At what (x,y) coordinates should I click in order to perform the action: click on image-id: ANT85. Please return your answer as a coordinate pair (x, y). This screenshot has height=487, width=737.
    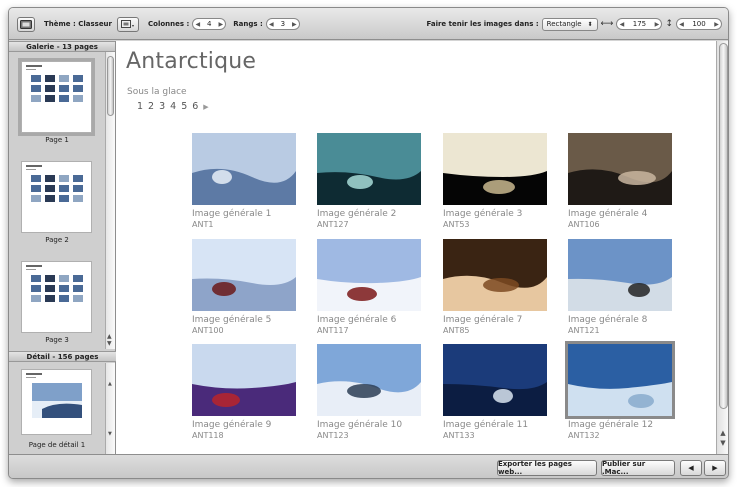
    Looking at the image, I should click on (456, 330).